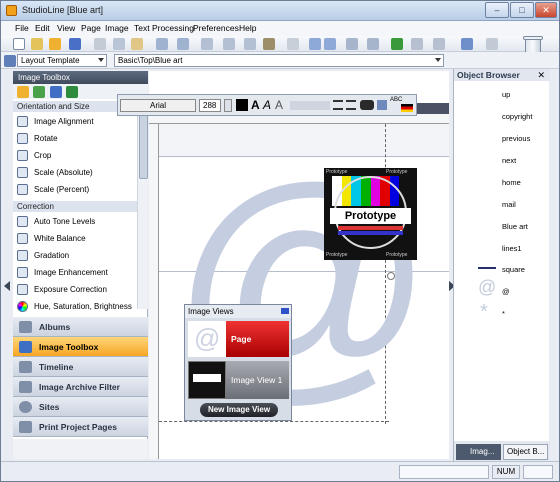  Describe the element at coordinates (37, 44) in the screenshot. I see `open-icon` at that location.